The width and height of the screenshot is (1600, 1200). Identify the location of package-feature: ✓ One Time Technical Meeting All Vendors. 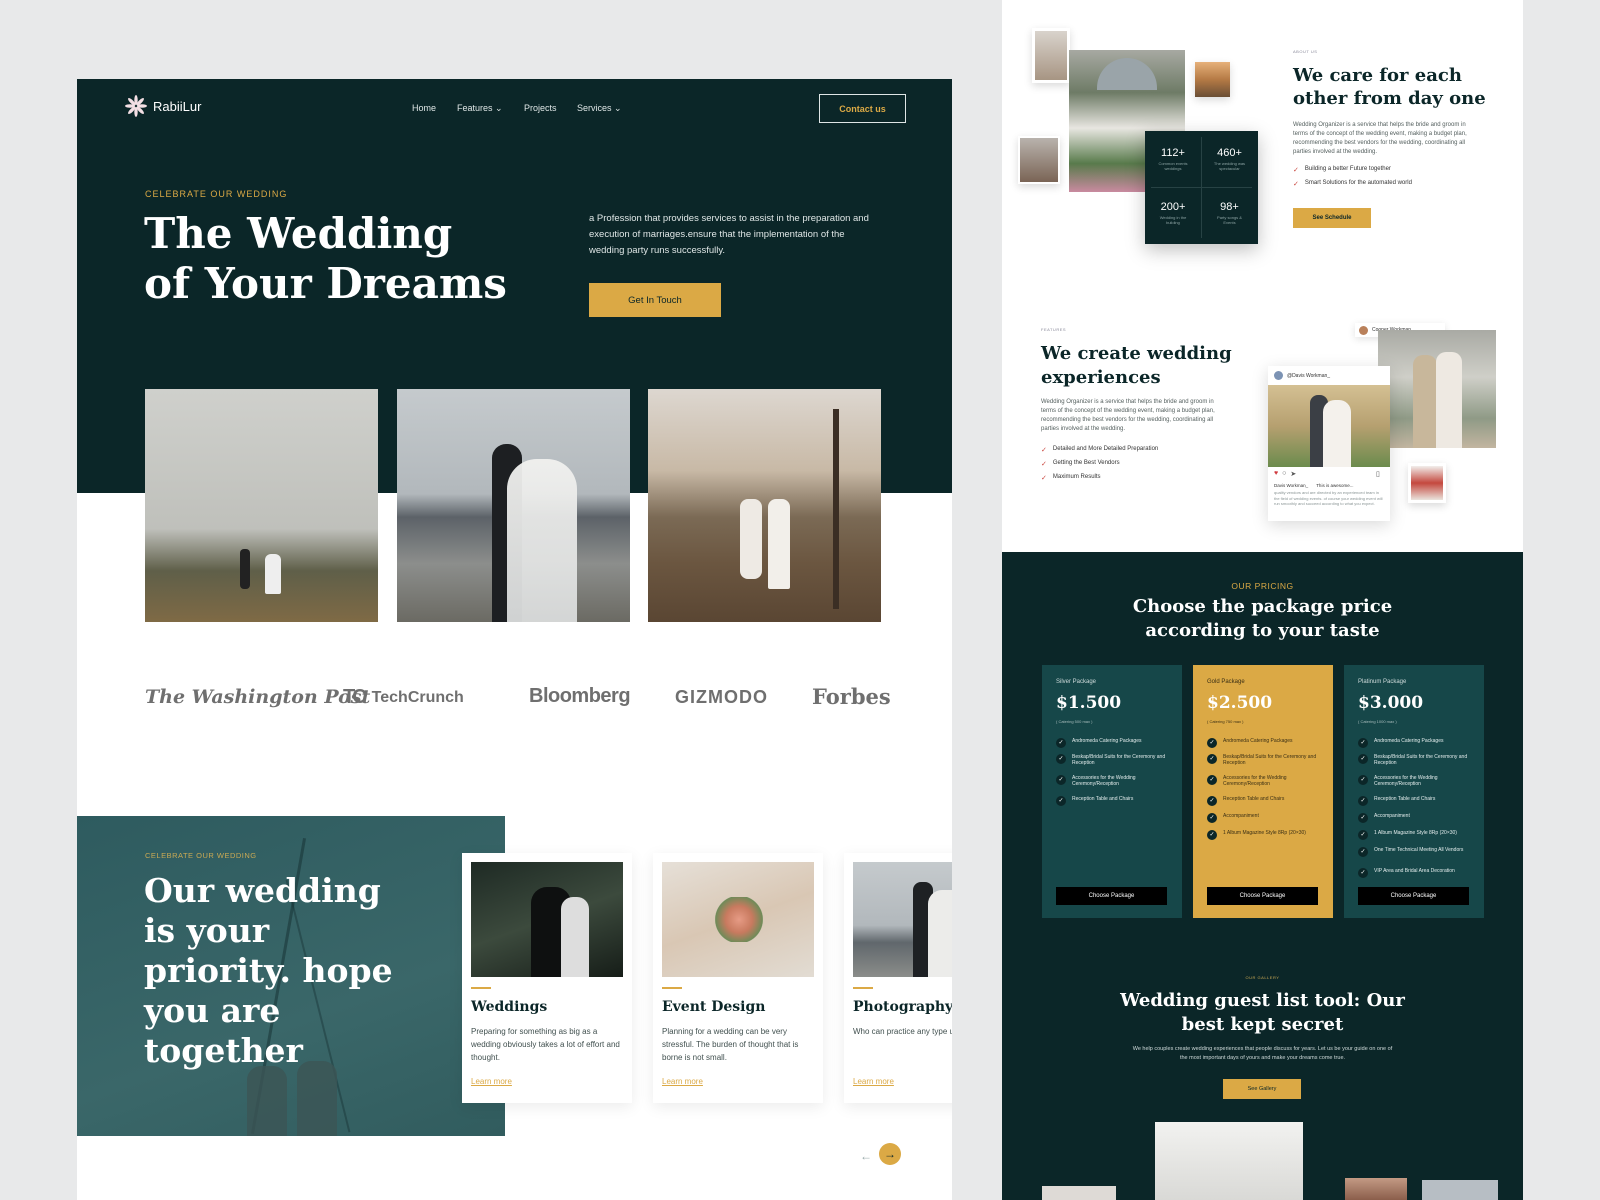
(1416, 852).